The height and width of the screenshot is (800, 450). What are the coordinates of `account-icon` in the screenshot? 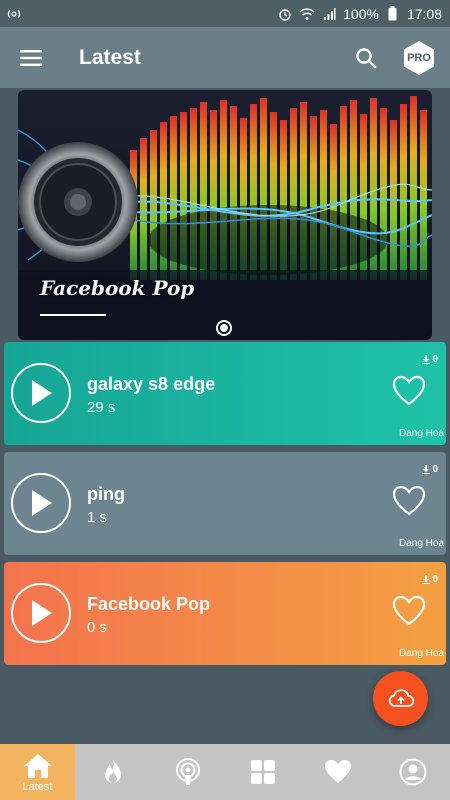 It's located at (412, 772).